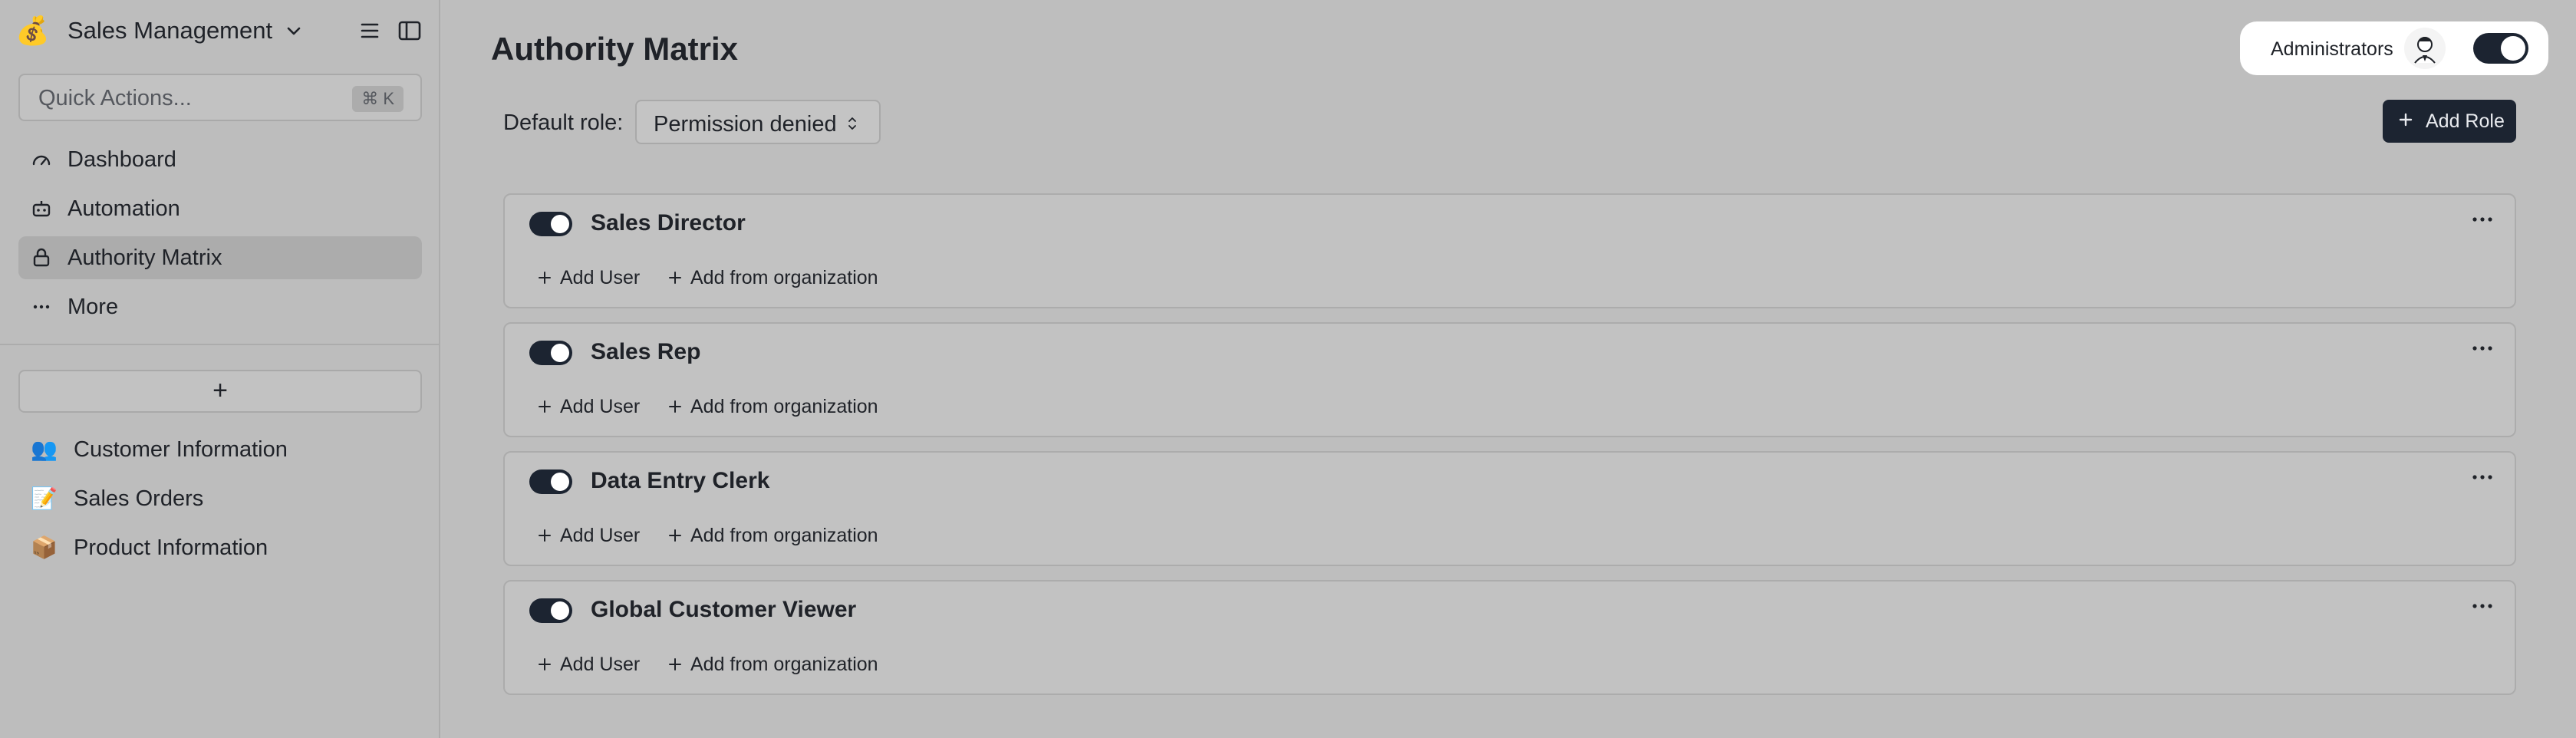  What do you see at coordinates (41, 160) in the screenshot?
I see `dashboard-icon` at bounding box center [41, 160].